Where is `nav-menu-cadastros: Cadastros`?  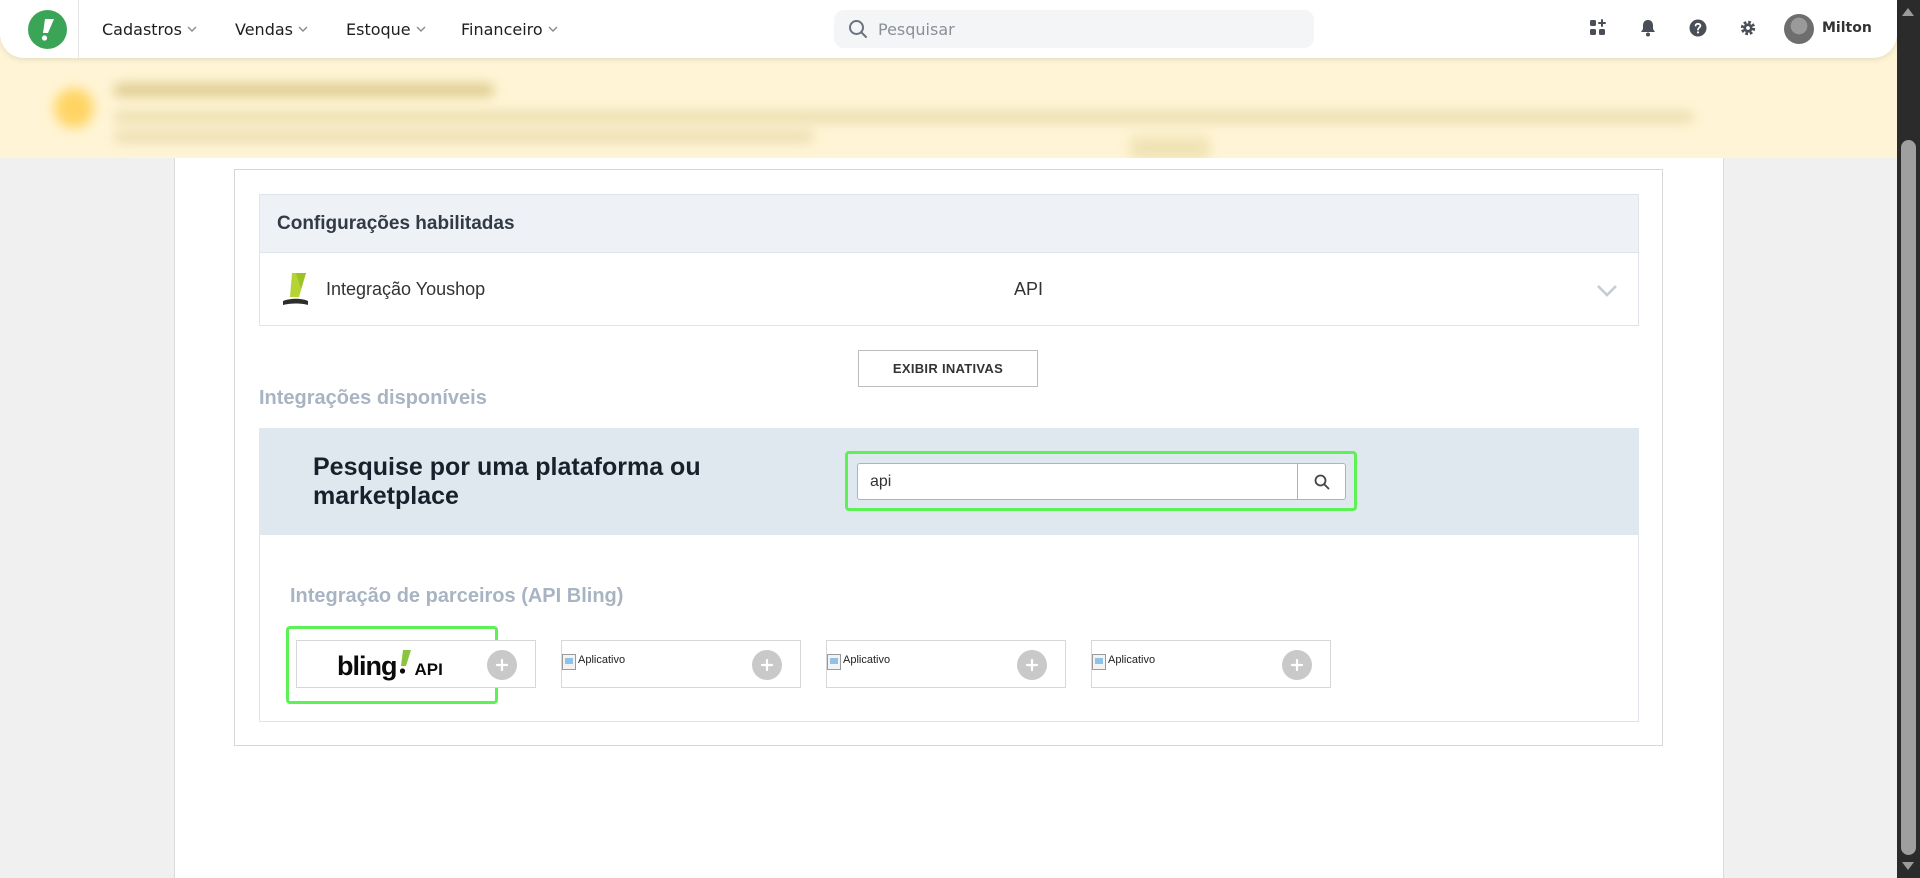
nav-menu-cadastros: Cadastros is located at coordinates (150, 29).